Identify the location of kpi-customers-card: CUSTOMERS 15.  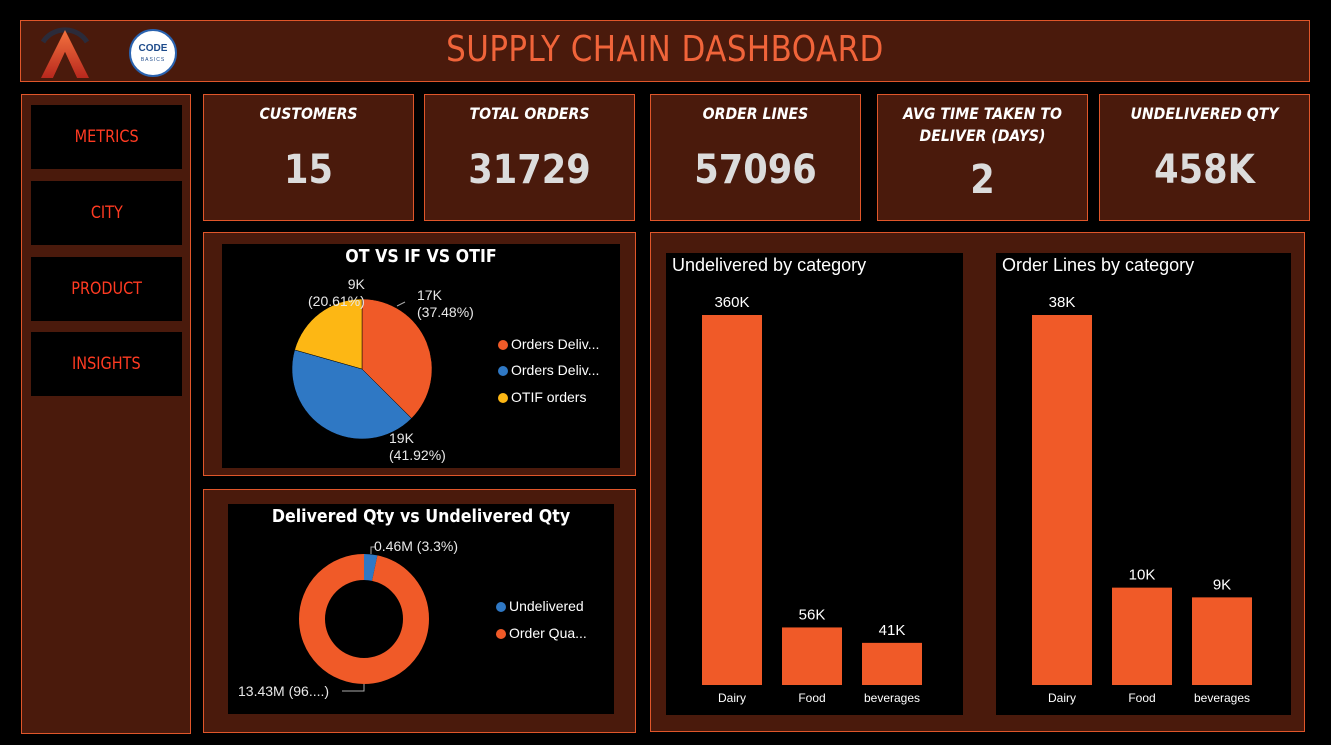
(308, 157).